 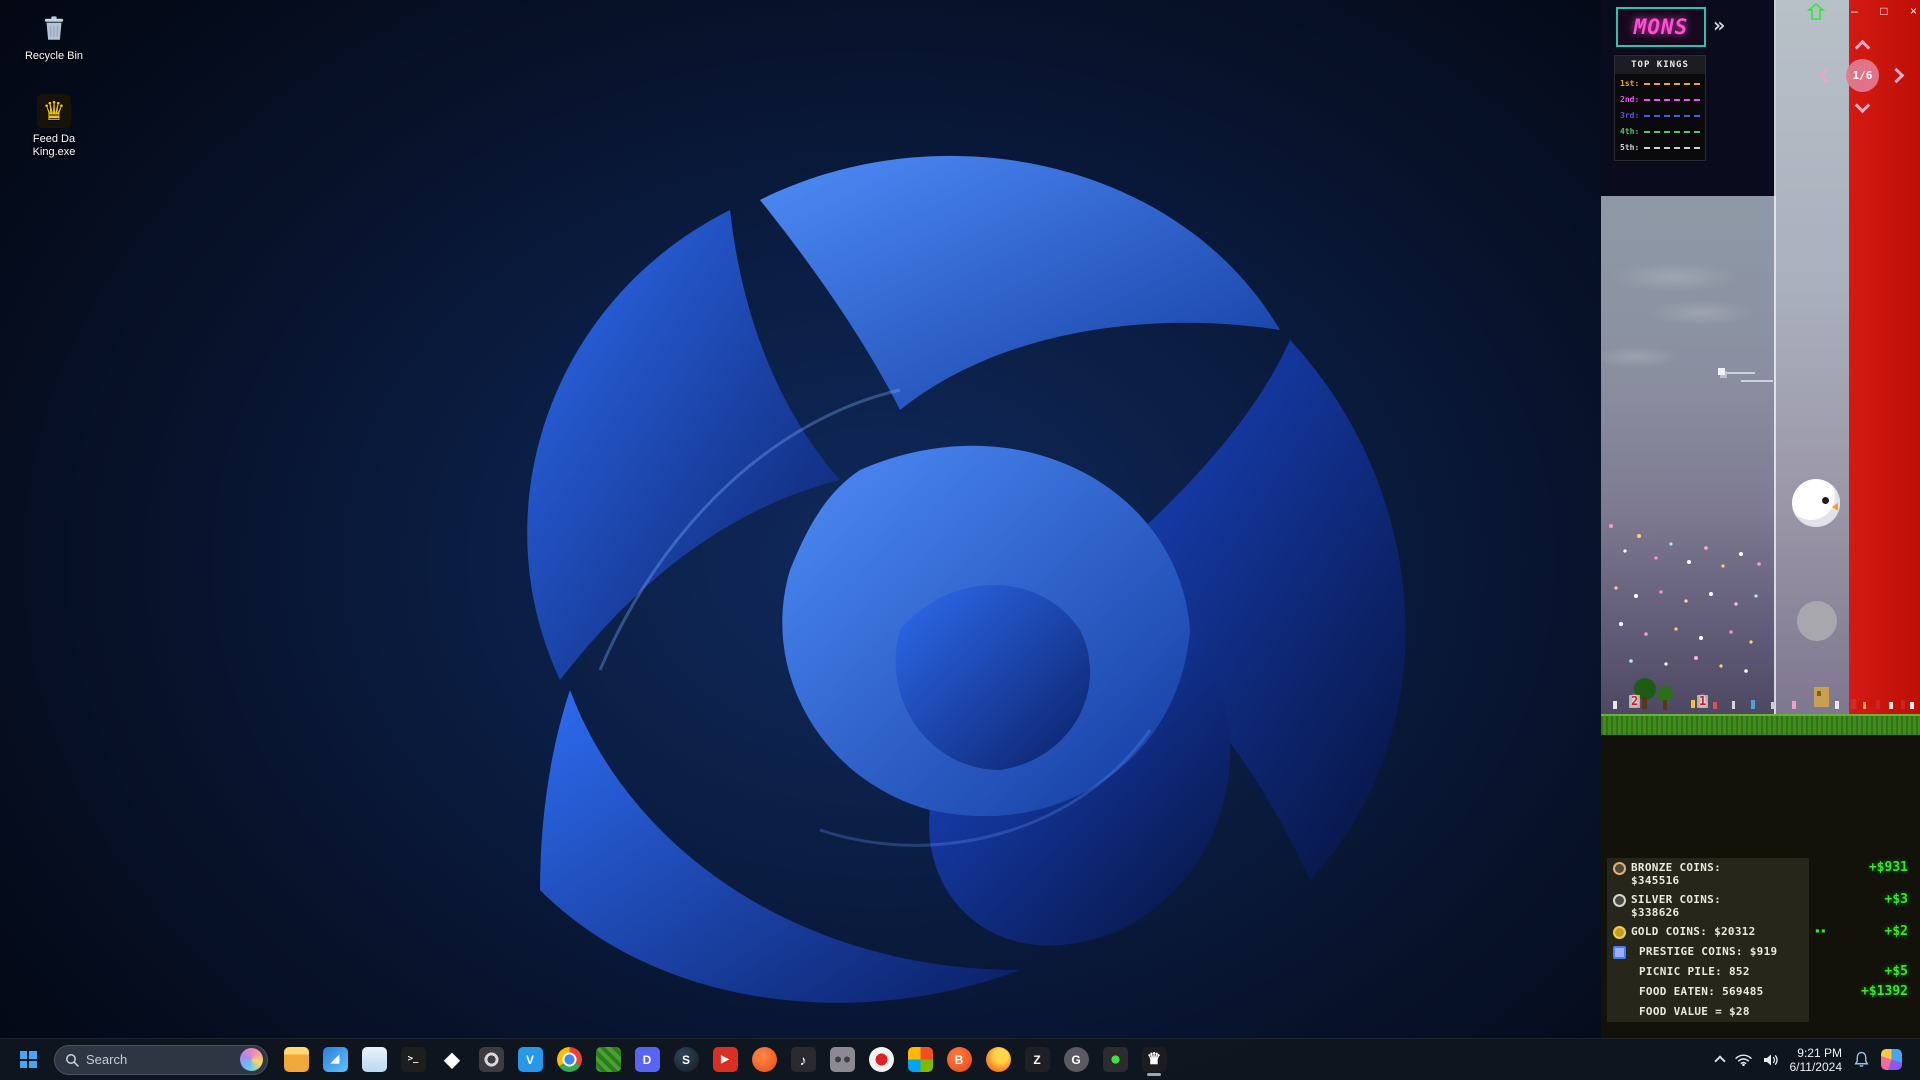 I want to click on taskbar-app: ◢, so click(x=335, y=1060).